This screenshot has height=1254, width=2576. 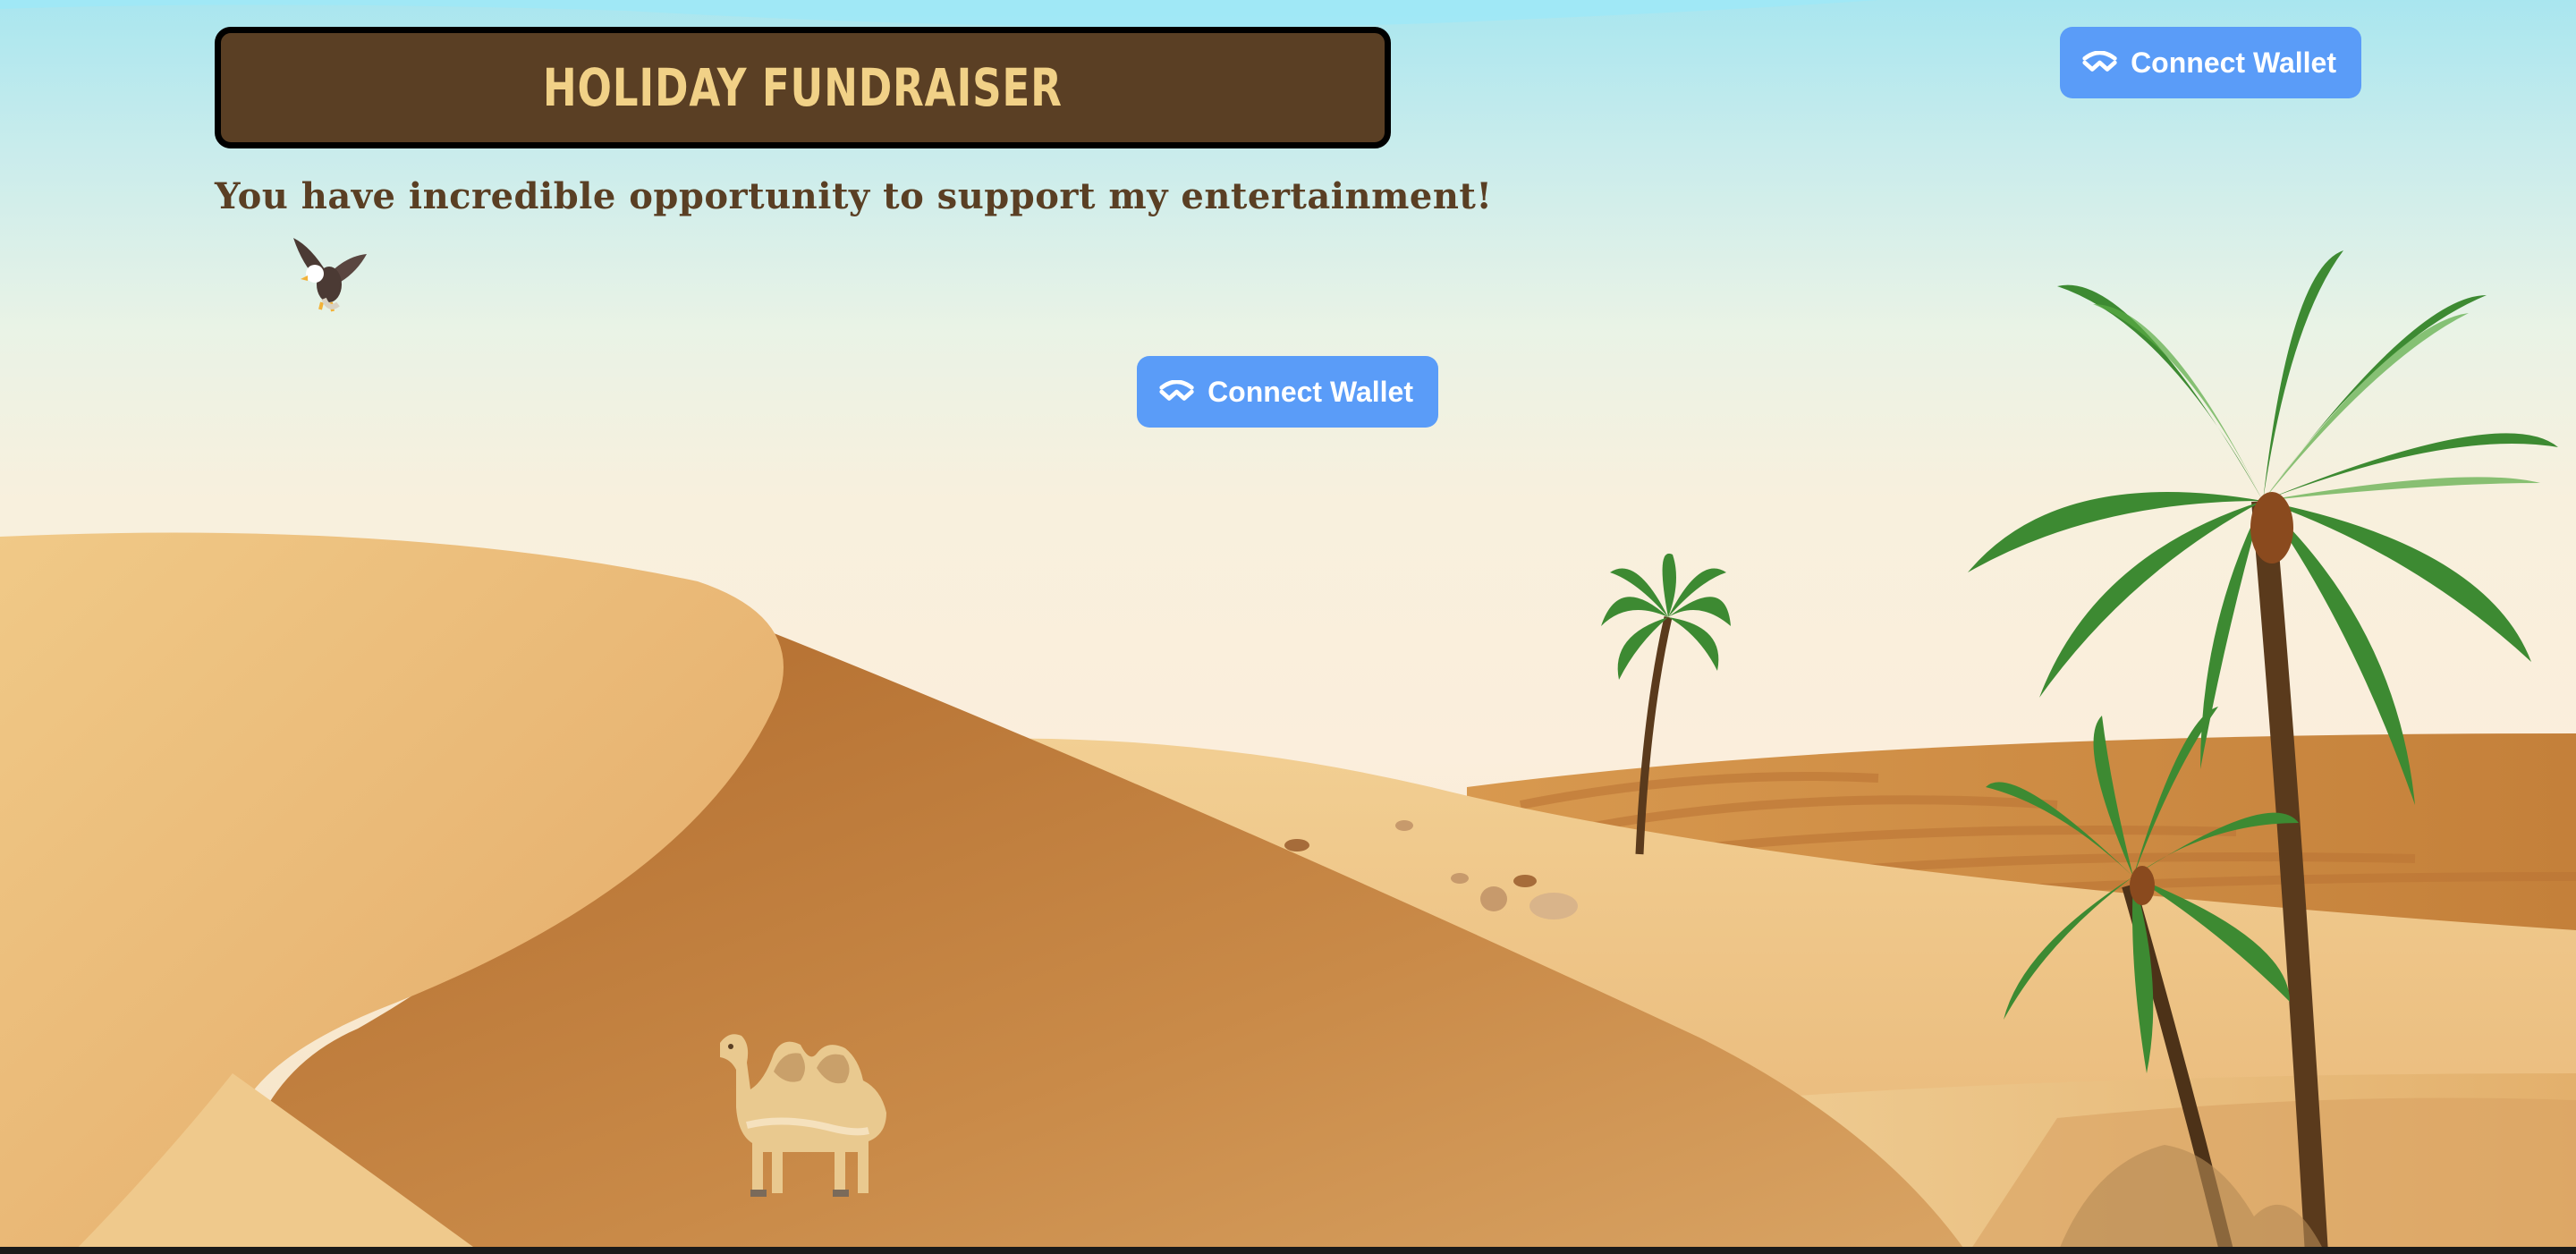 I want to click on connect-wallet-button-header: Connect Wallet, so click(x=2210, y=62).